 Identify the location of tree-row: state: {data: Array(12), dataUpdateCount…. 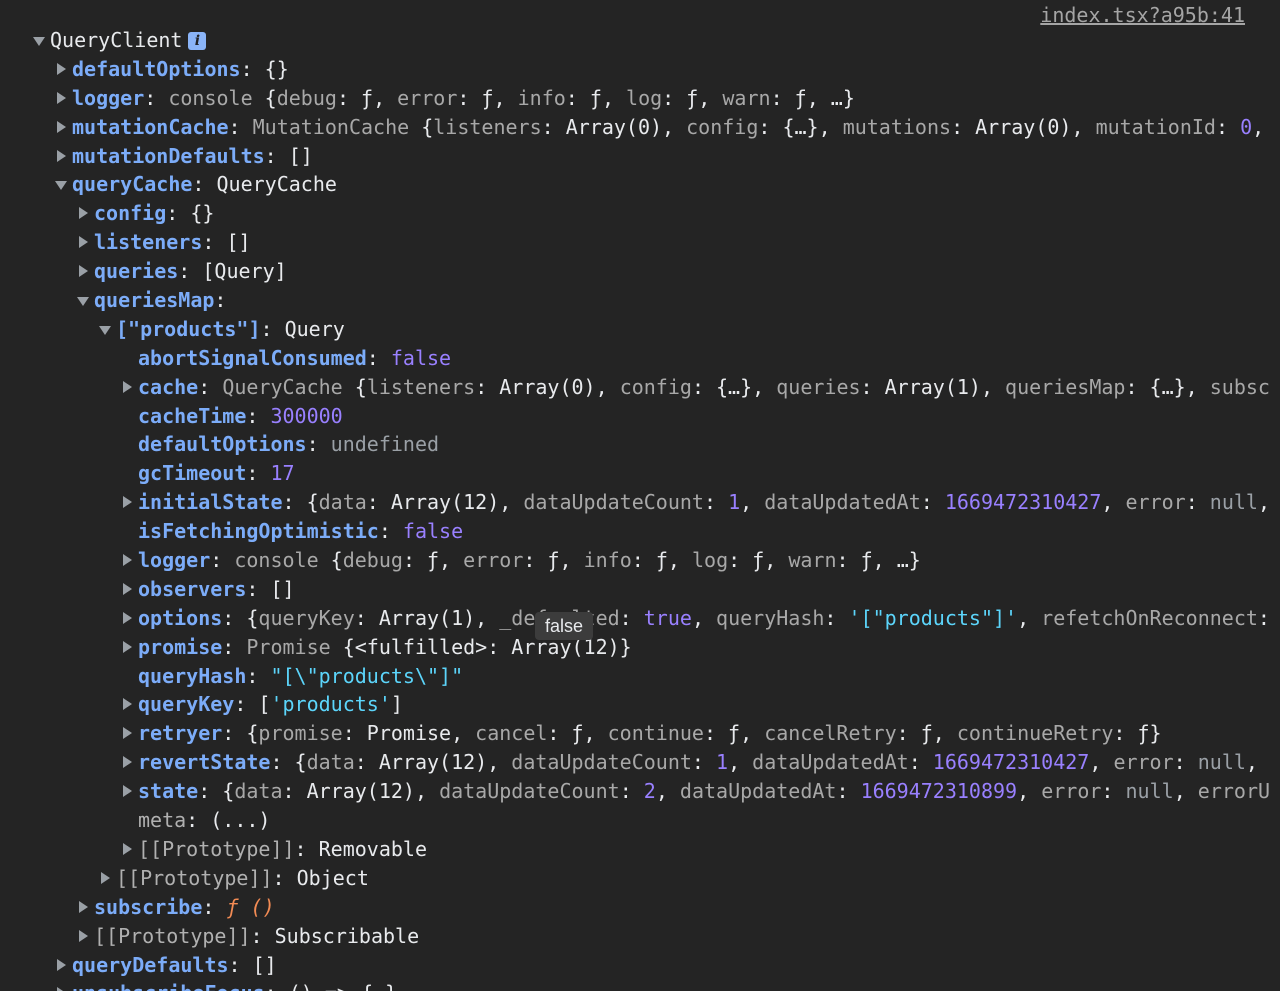
(640, 791).